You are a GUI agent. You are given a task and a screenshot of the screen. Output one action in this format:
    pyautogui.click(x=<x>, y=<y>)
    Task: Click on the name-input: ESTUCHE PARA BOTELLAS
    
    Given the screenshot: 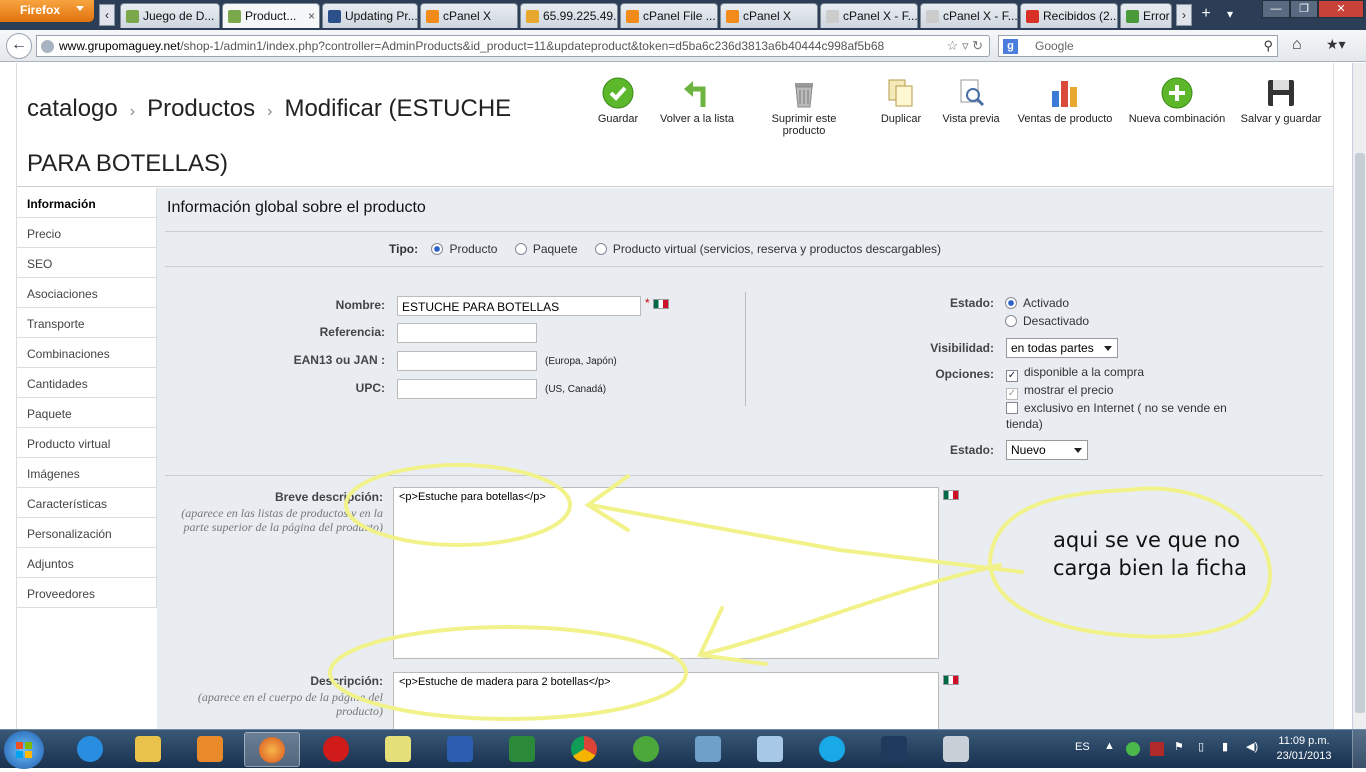 What is the action you would take?
    pyautogui.click(x=519, y=306)
    